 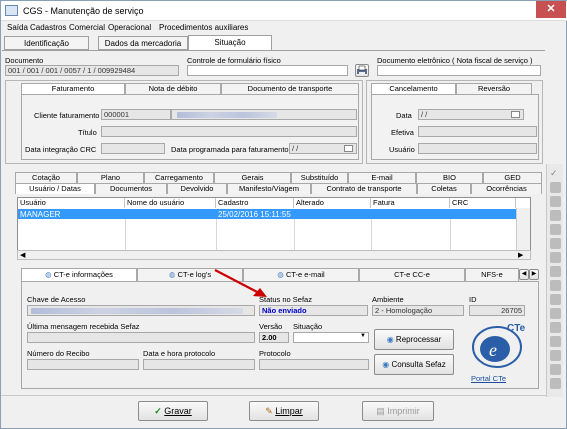 What do you see at coordinates (203, 27) in the screenshot?
I see `menu-procedimentos: Procedimentos auxiliares` at bounding box center [203, 27].